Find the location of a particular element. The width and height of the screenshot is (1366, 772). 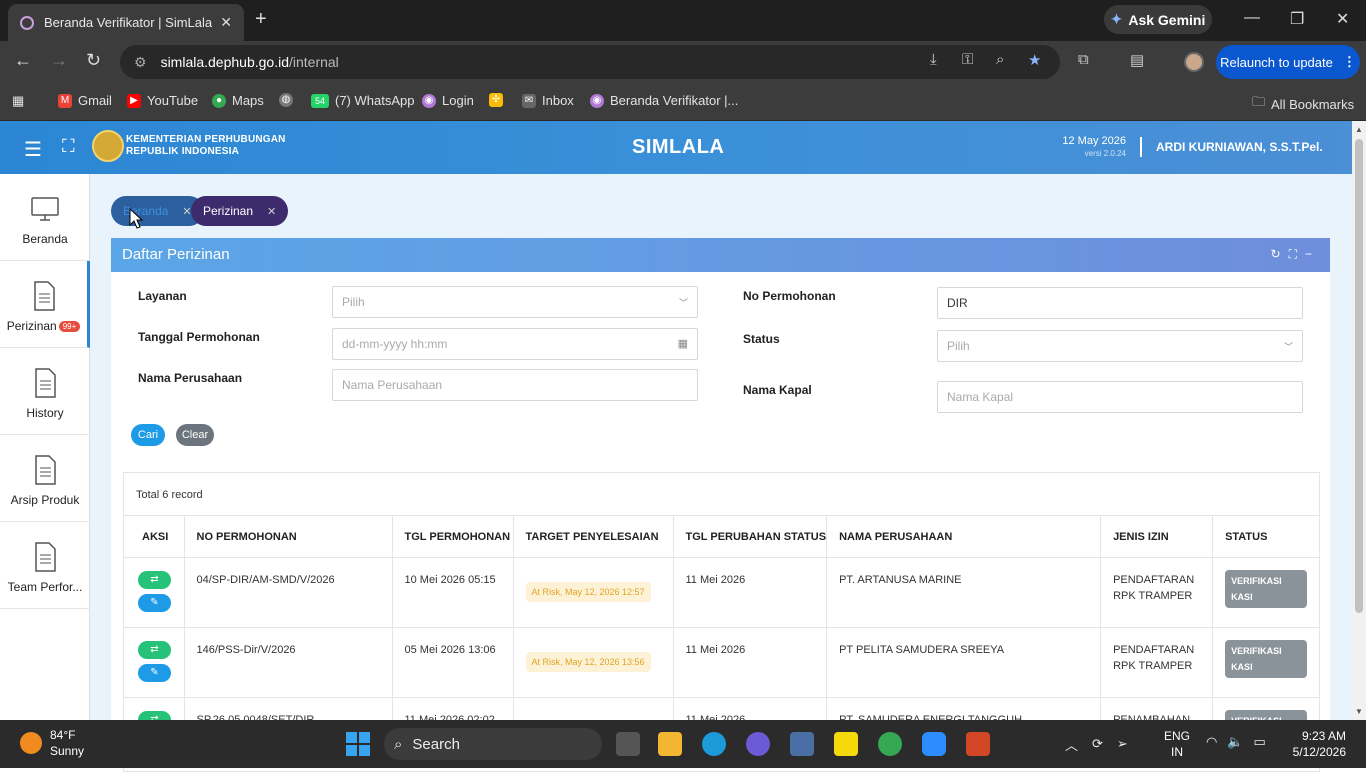

tab-perizinan: Perizinan ✕ is located at coordinates (240, 211).